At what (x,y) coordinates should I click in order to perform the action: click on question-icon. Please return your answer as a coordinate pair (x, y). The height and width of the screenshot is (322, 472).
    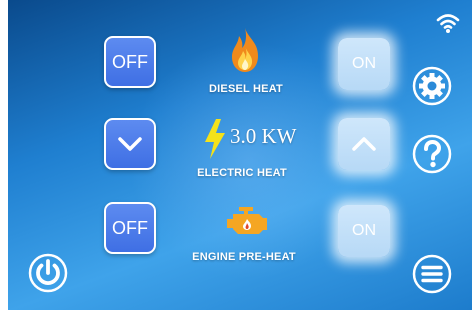
    Looking at the image, I should click on (432, 154).